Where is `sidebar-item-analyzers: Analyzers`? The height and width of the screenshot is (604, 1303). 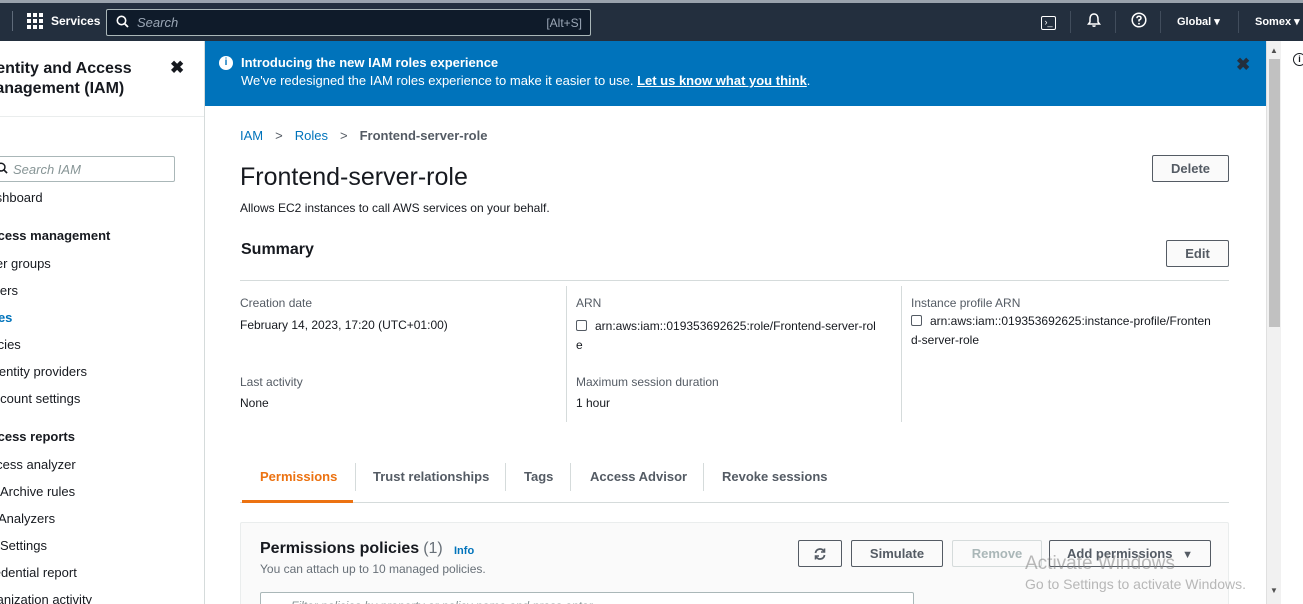 sidebar-item-analyzers: Analyzers is located at coordinates (27, 518).